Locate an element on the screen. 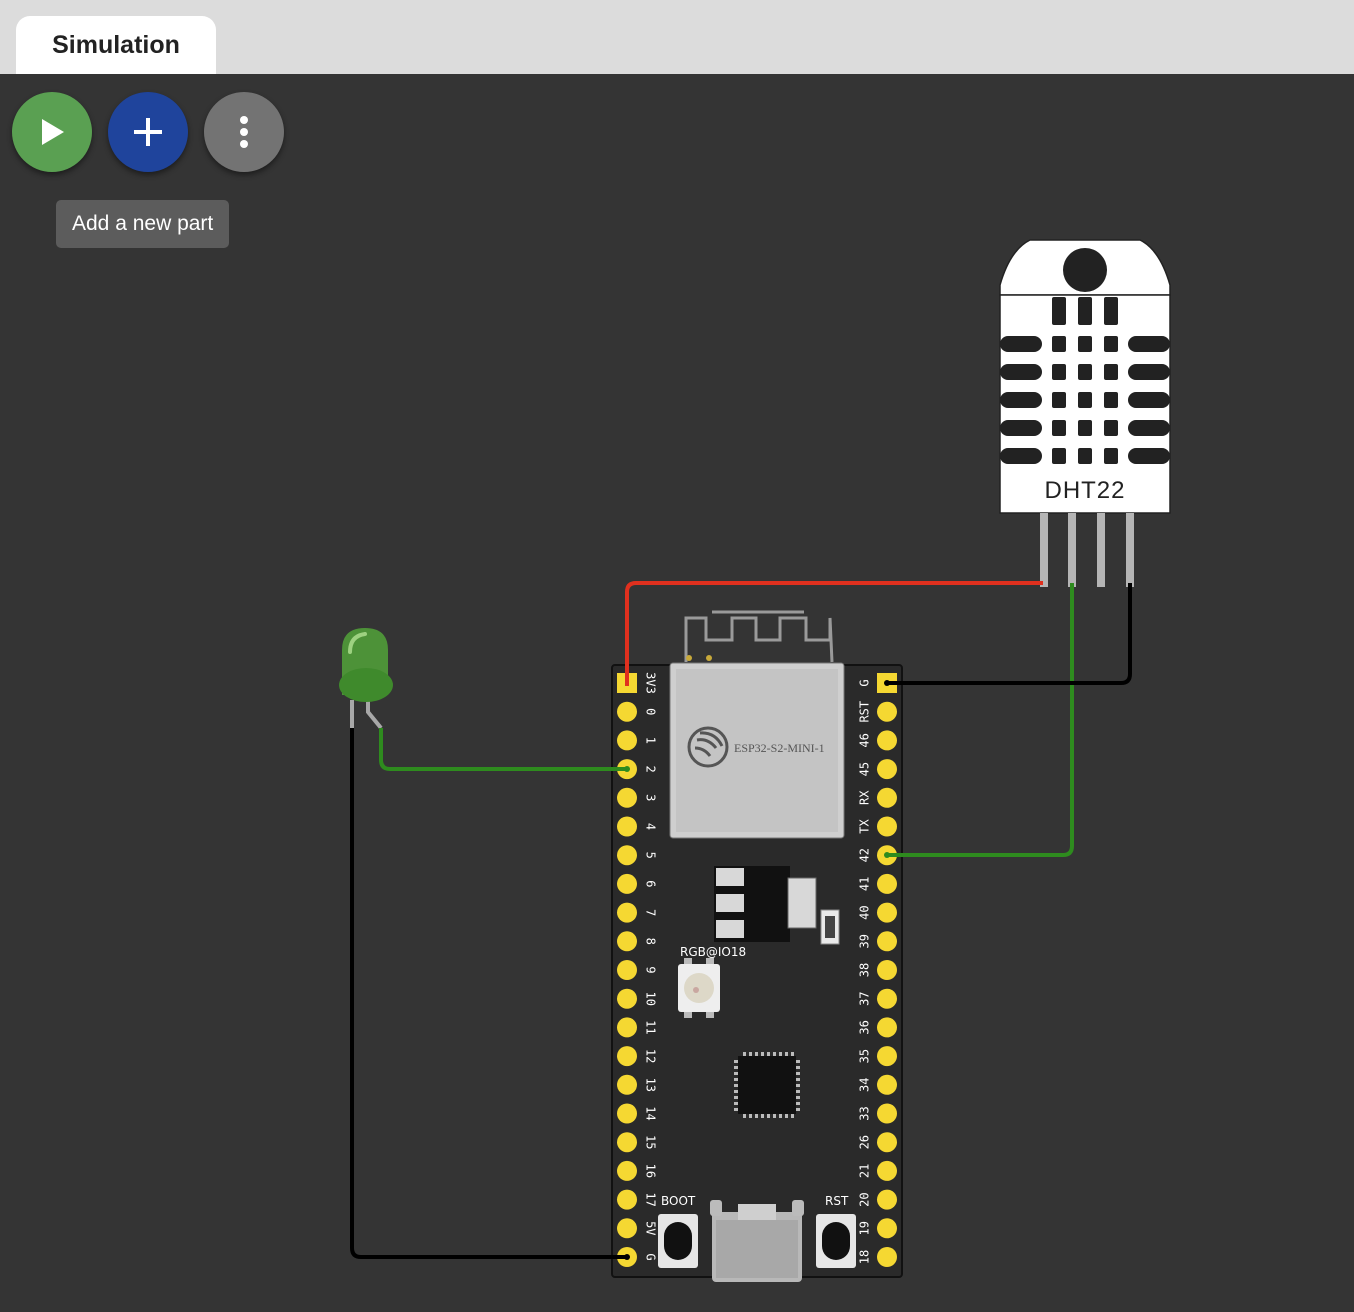 The height and width of the screenshot is (1312, 1354). pin-label: 42 is located at coordinates (865, 855).